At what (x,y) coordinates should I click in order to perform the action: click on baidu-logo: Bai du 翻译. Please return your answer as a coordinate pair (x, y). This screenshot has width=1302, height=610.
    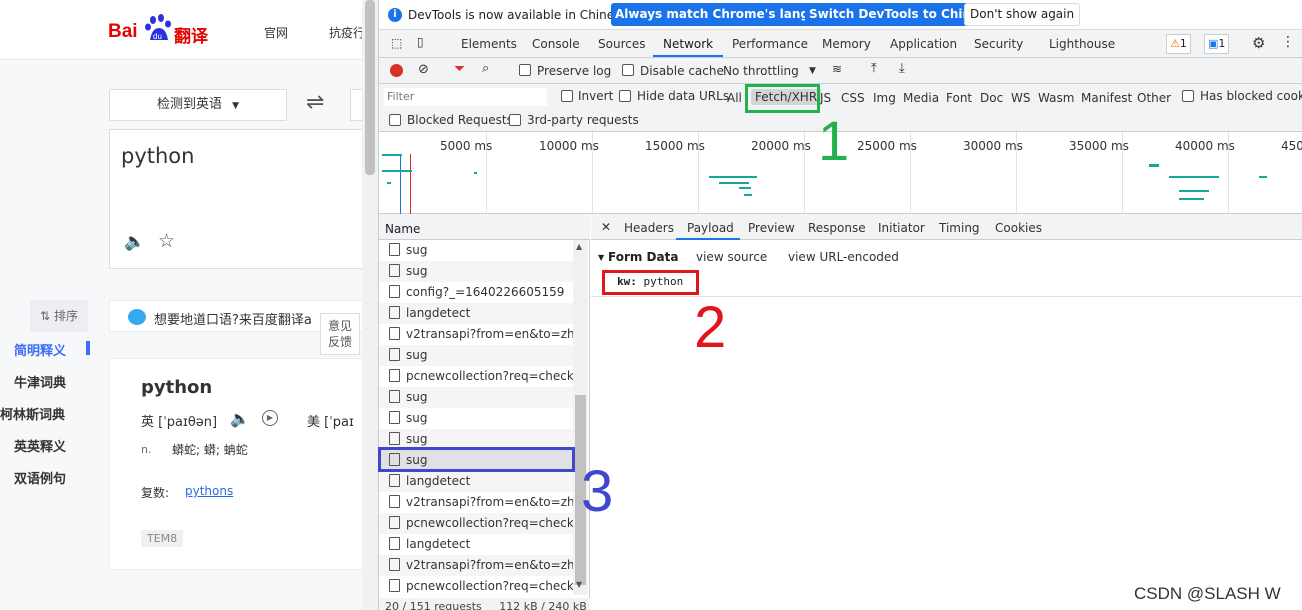
    Looking at the image, I should click on (159, 30).